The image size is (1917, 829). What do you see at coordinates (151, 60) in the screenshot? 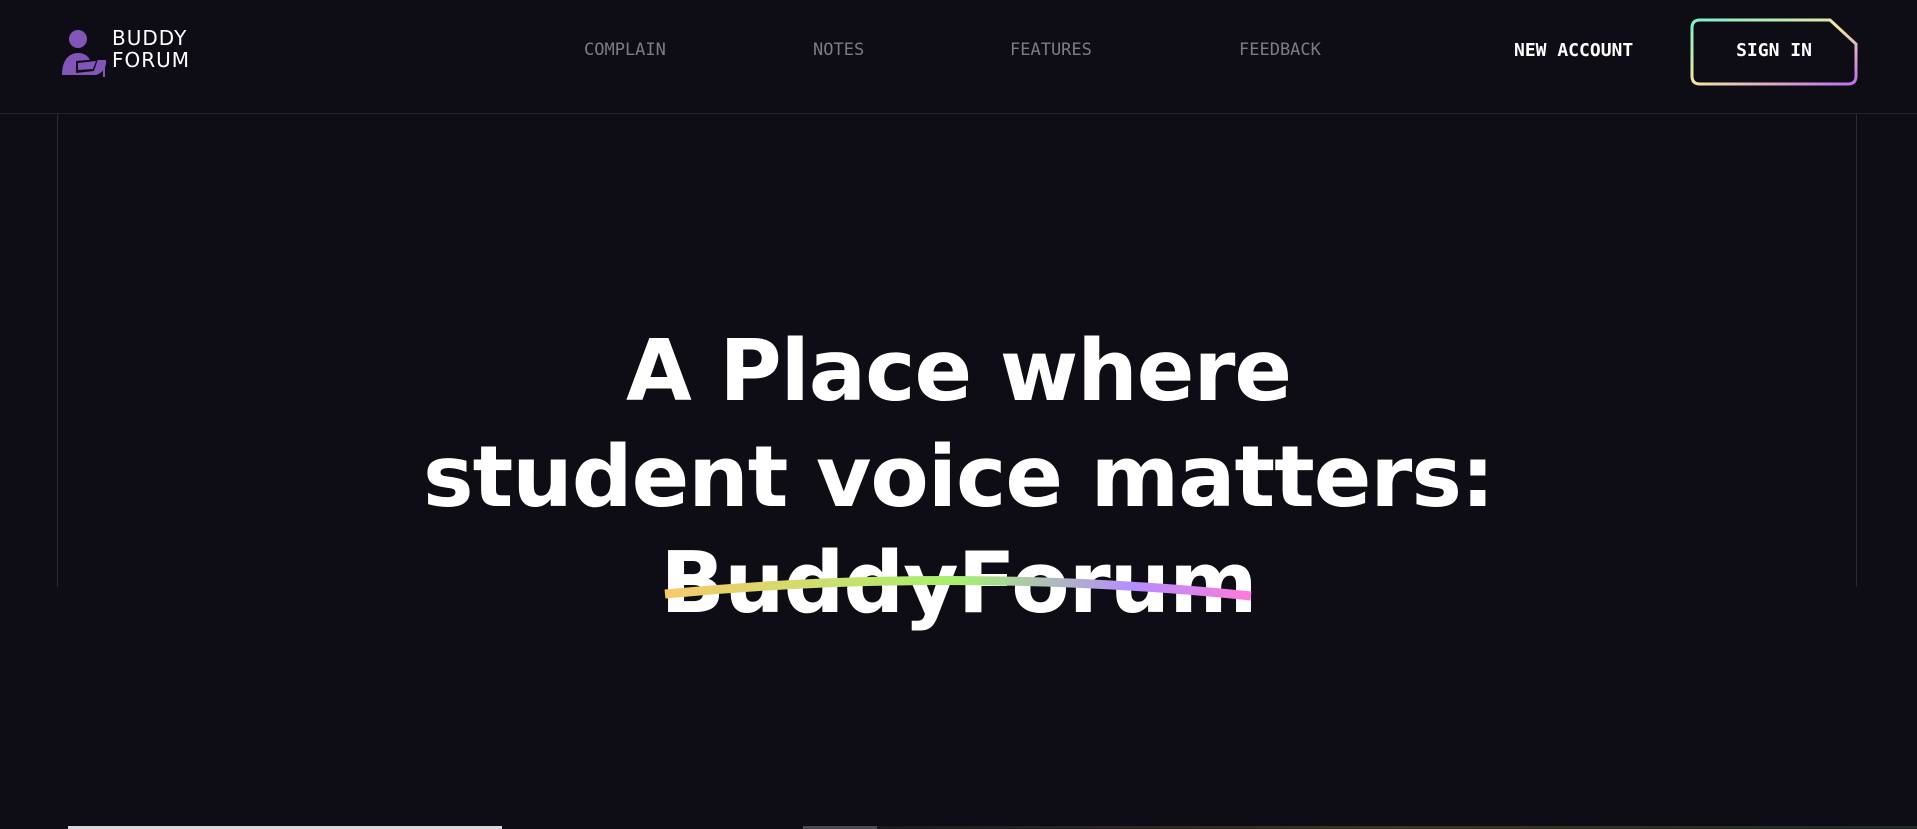
I see `logo-text-line2: FORUM` at bounding box center [151, 60].